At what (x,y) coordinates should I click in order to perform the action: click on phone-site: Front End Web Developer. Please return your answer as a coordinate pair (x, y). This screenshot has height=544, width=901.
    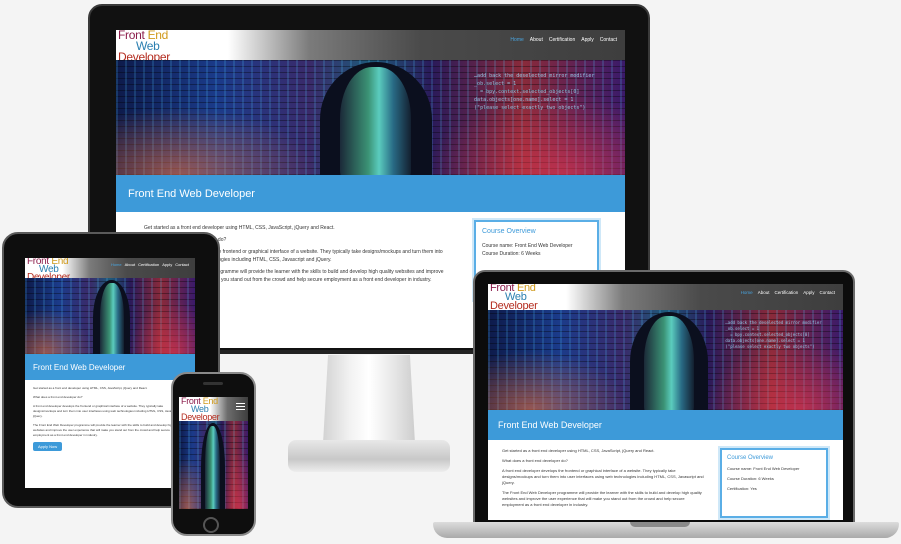
    Looking at the image, I should click on (213, 453).